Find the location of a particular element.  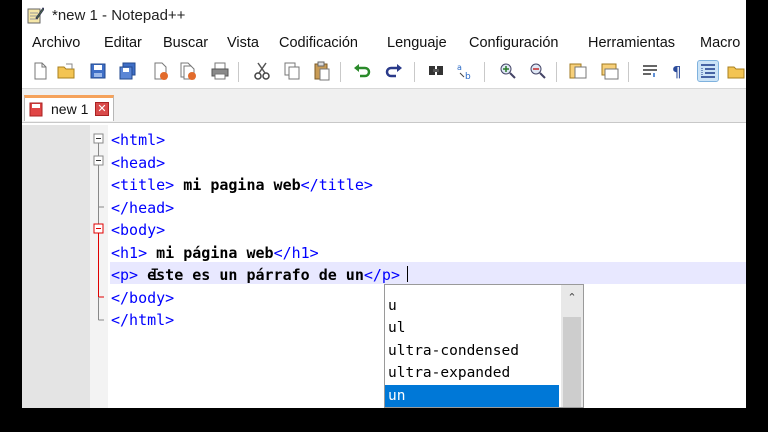

code-line: <title> mi pagina web</title> is located at coordinates (242, 185).